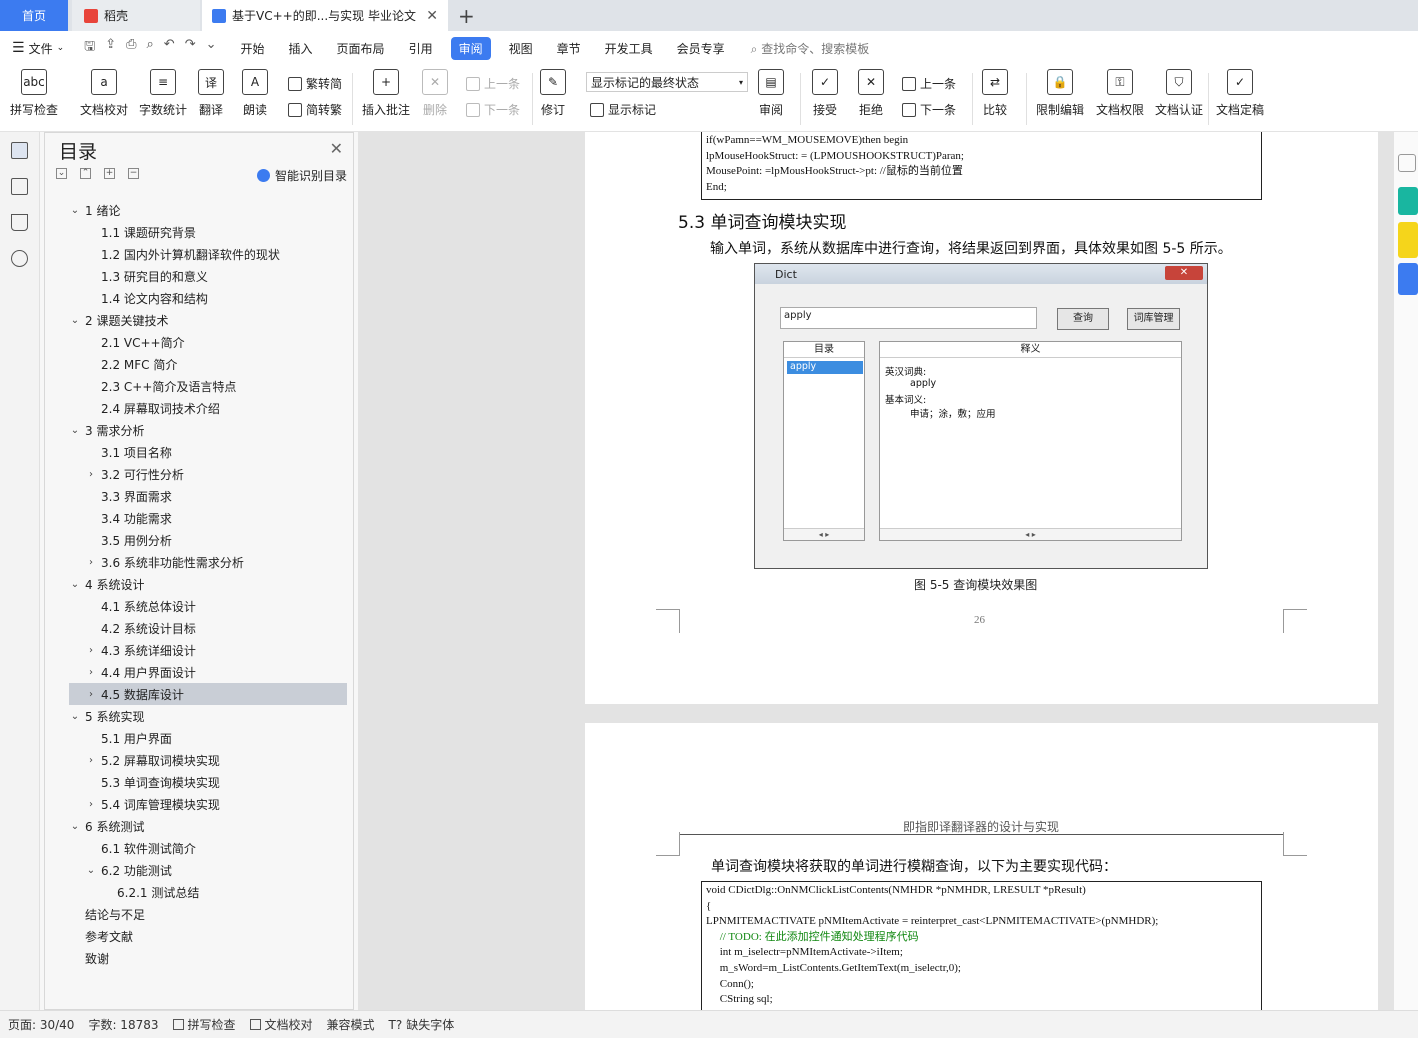 Image resolution: width=1418 pixels, height=1038 pixels. What do you see at coordinates (422, 1024) in the screenshot?
I see `missing-font-status: T? 缺失字体` at bounding box center [422, 1024].